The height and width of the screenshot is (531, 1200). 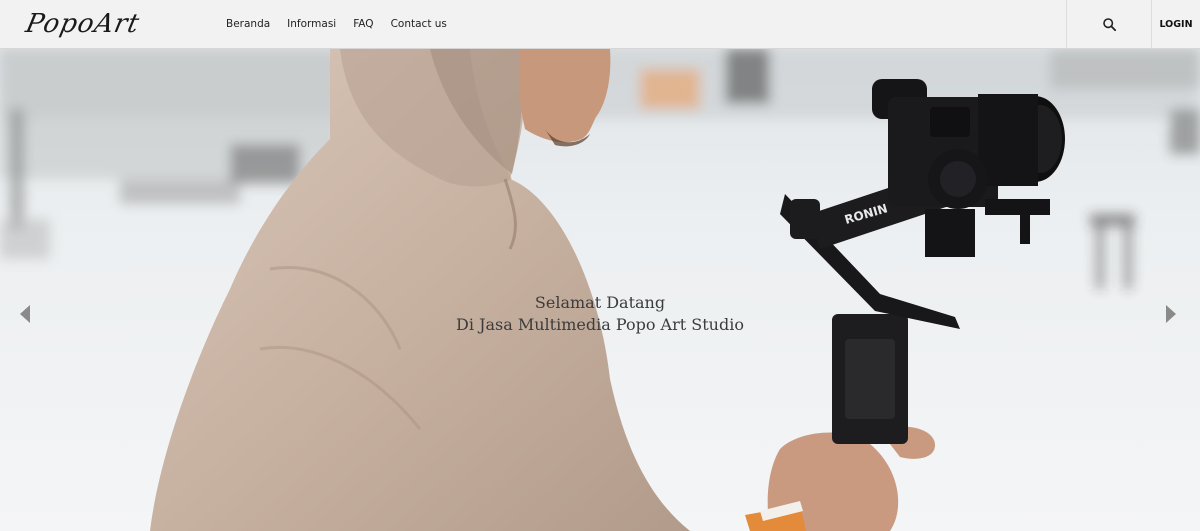 I want to click on logo: PopoArt, so click(x=83, y=24).